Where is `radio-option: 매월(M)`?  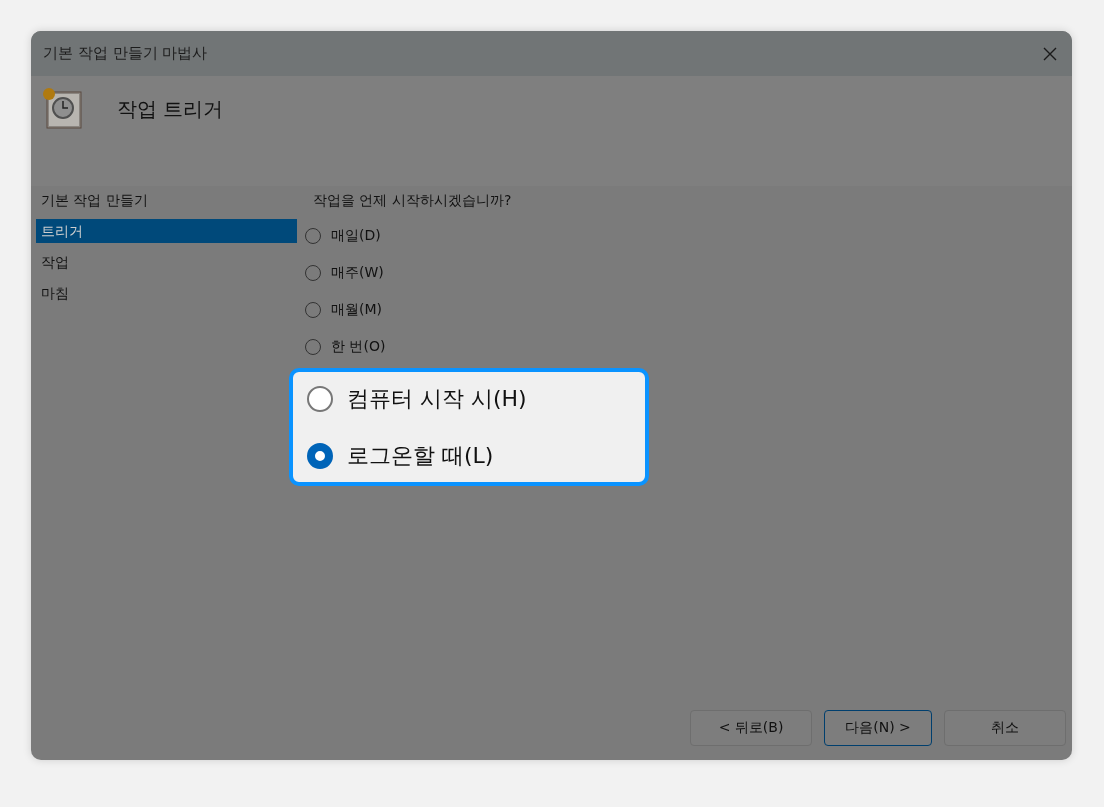 radio-option: 매월(M) is located at coordinates (477, 310).